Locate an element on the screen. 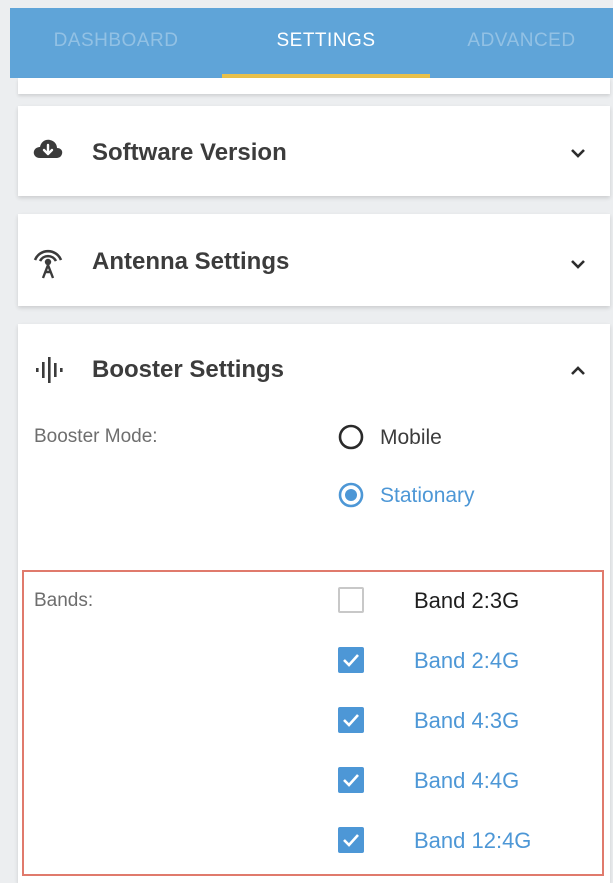 The width and height of the screenshot is (613, 883). antenna-icon is located at coordinates (48, 264).